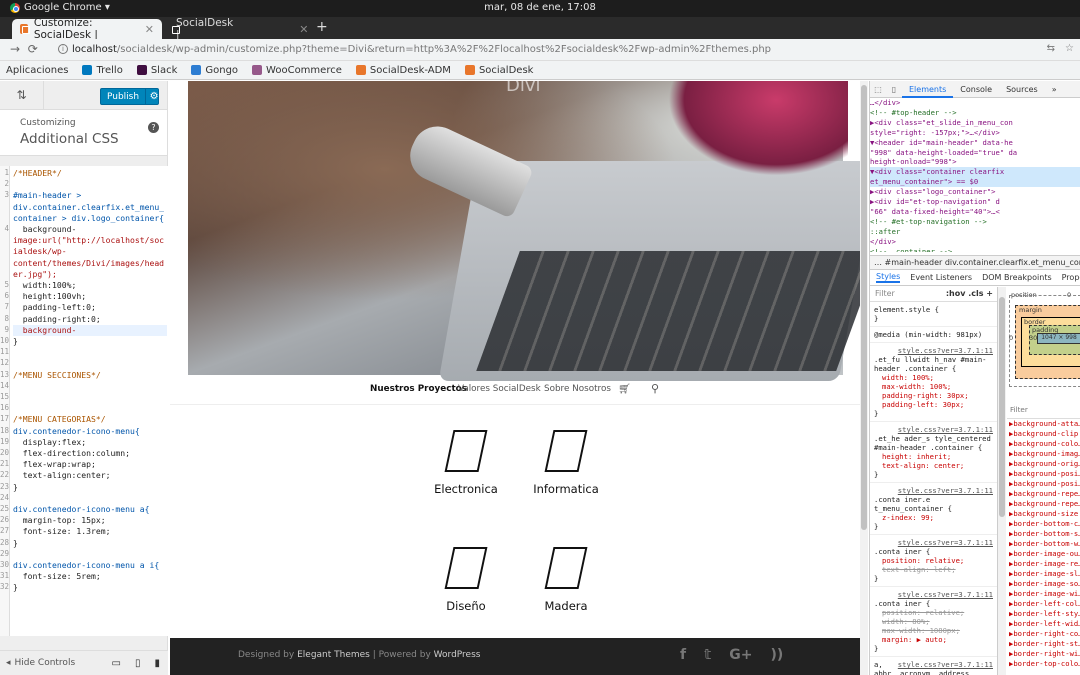 This screenshot has width=1080, height=675. I want to click on tab-elements: Elements, so click(928, 89).